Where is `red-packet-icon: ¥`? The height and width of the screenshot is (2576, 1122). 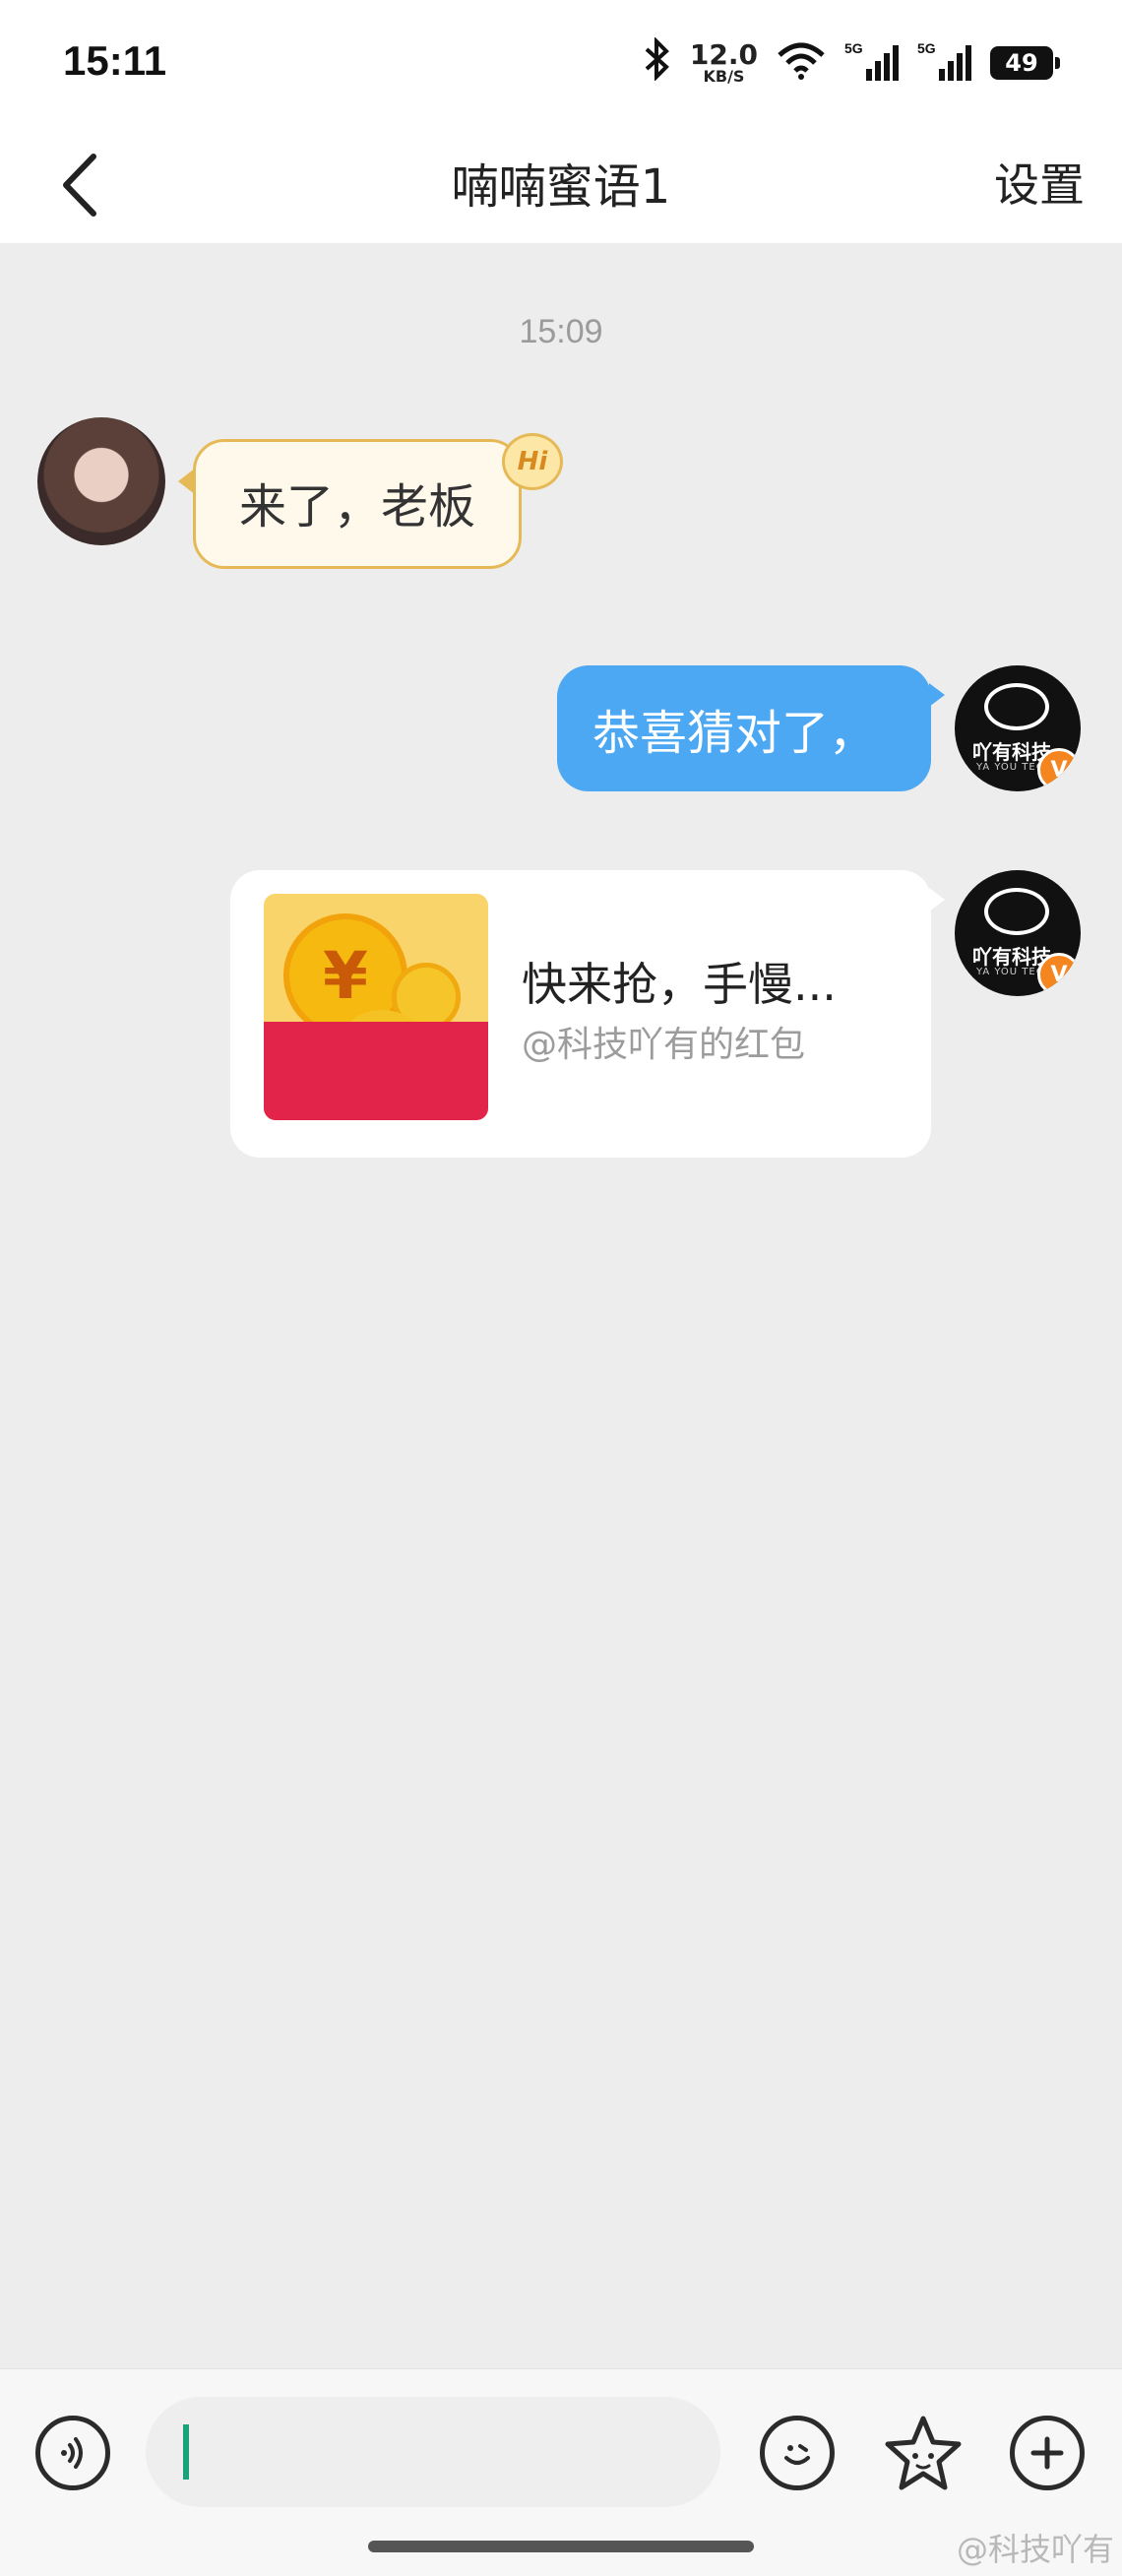
red-packet-icon: ¥ is located at coordinates (376, 1007).